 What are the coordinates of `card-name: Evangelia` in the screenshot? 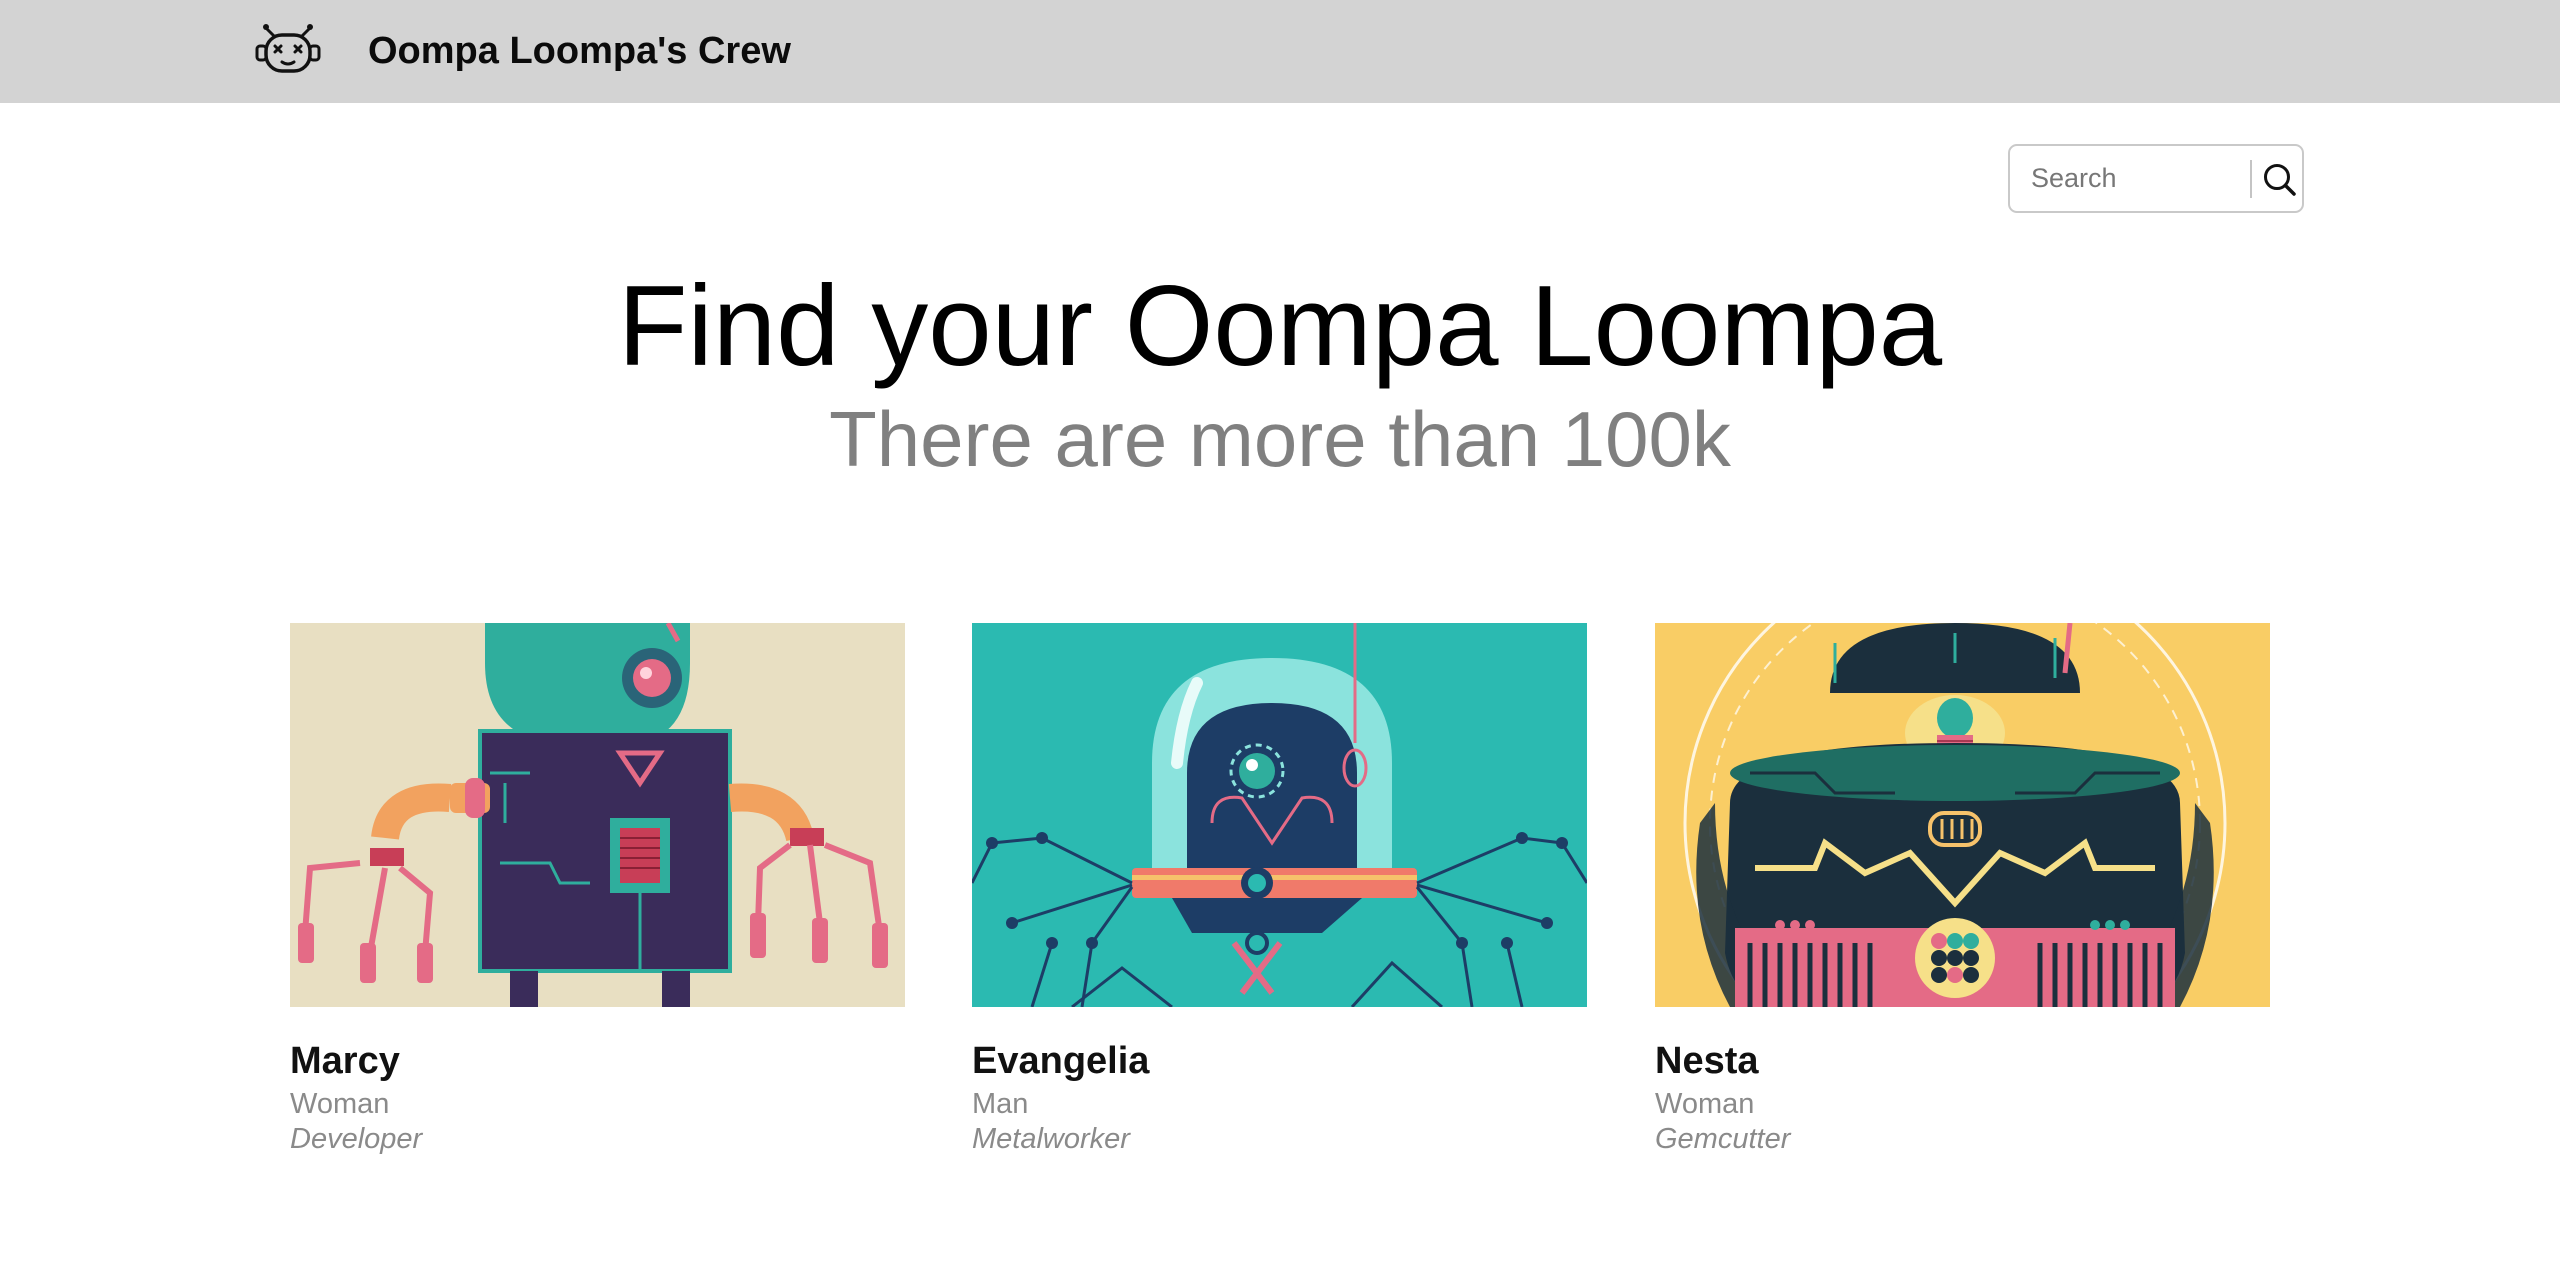 It's located at (1060, 1061).